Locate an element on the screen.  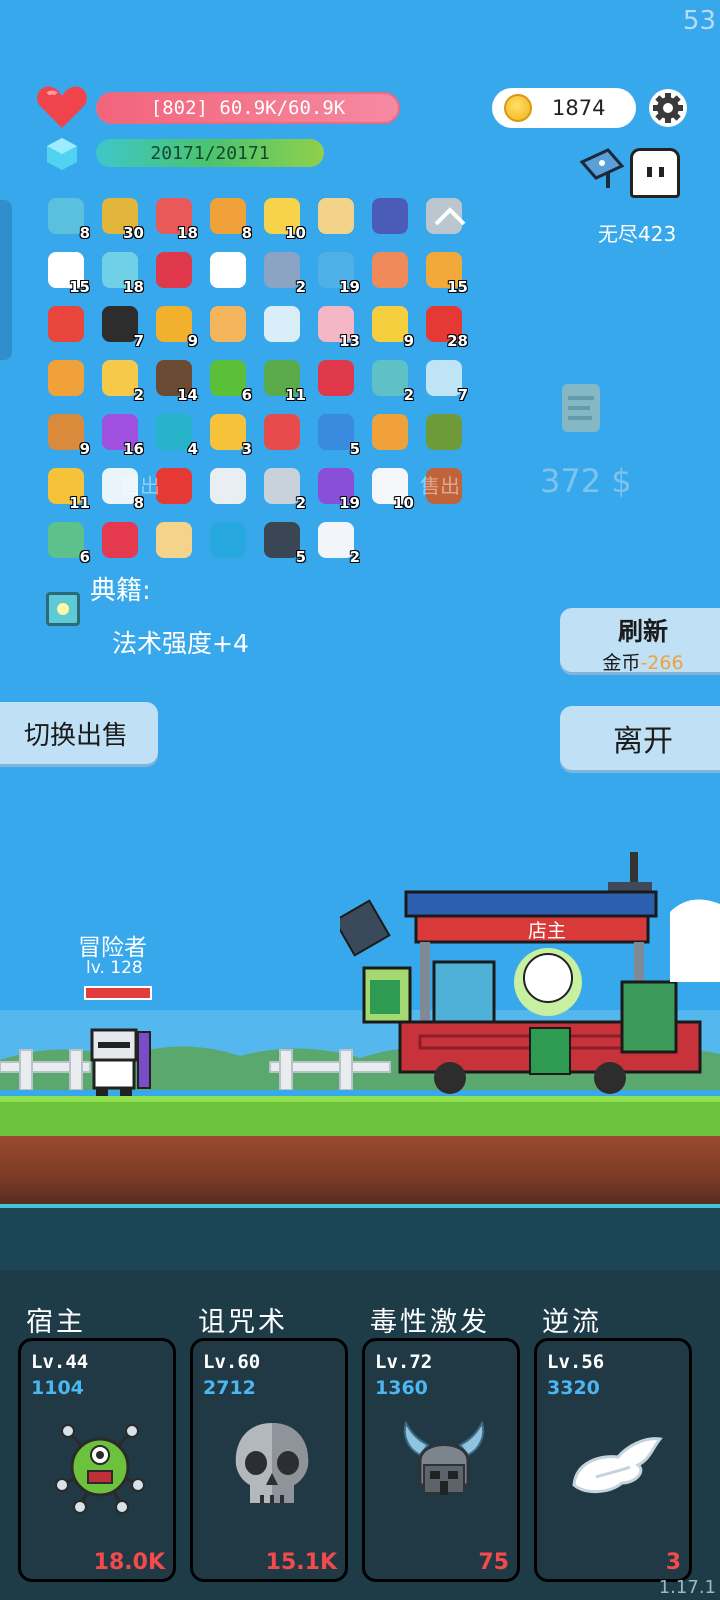
switch-sell-button: 切换出售 is located at coordinates (79, 733).